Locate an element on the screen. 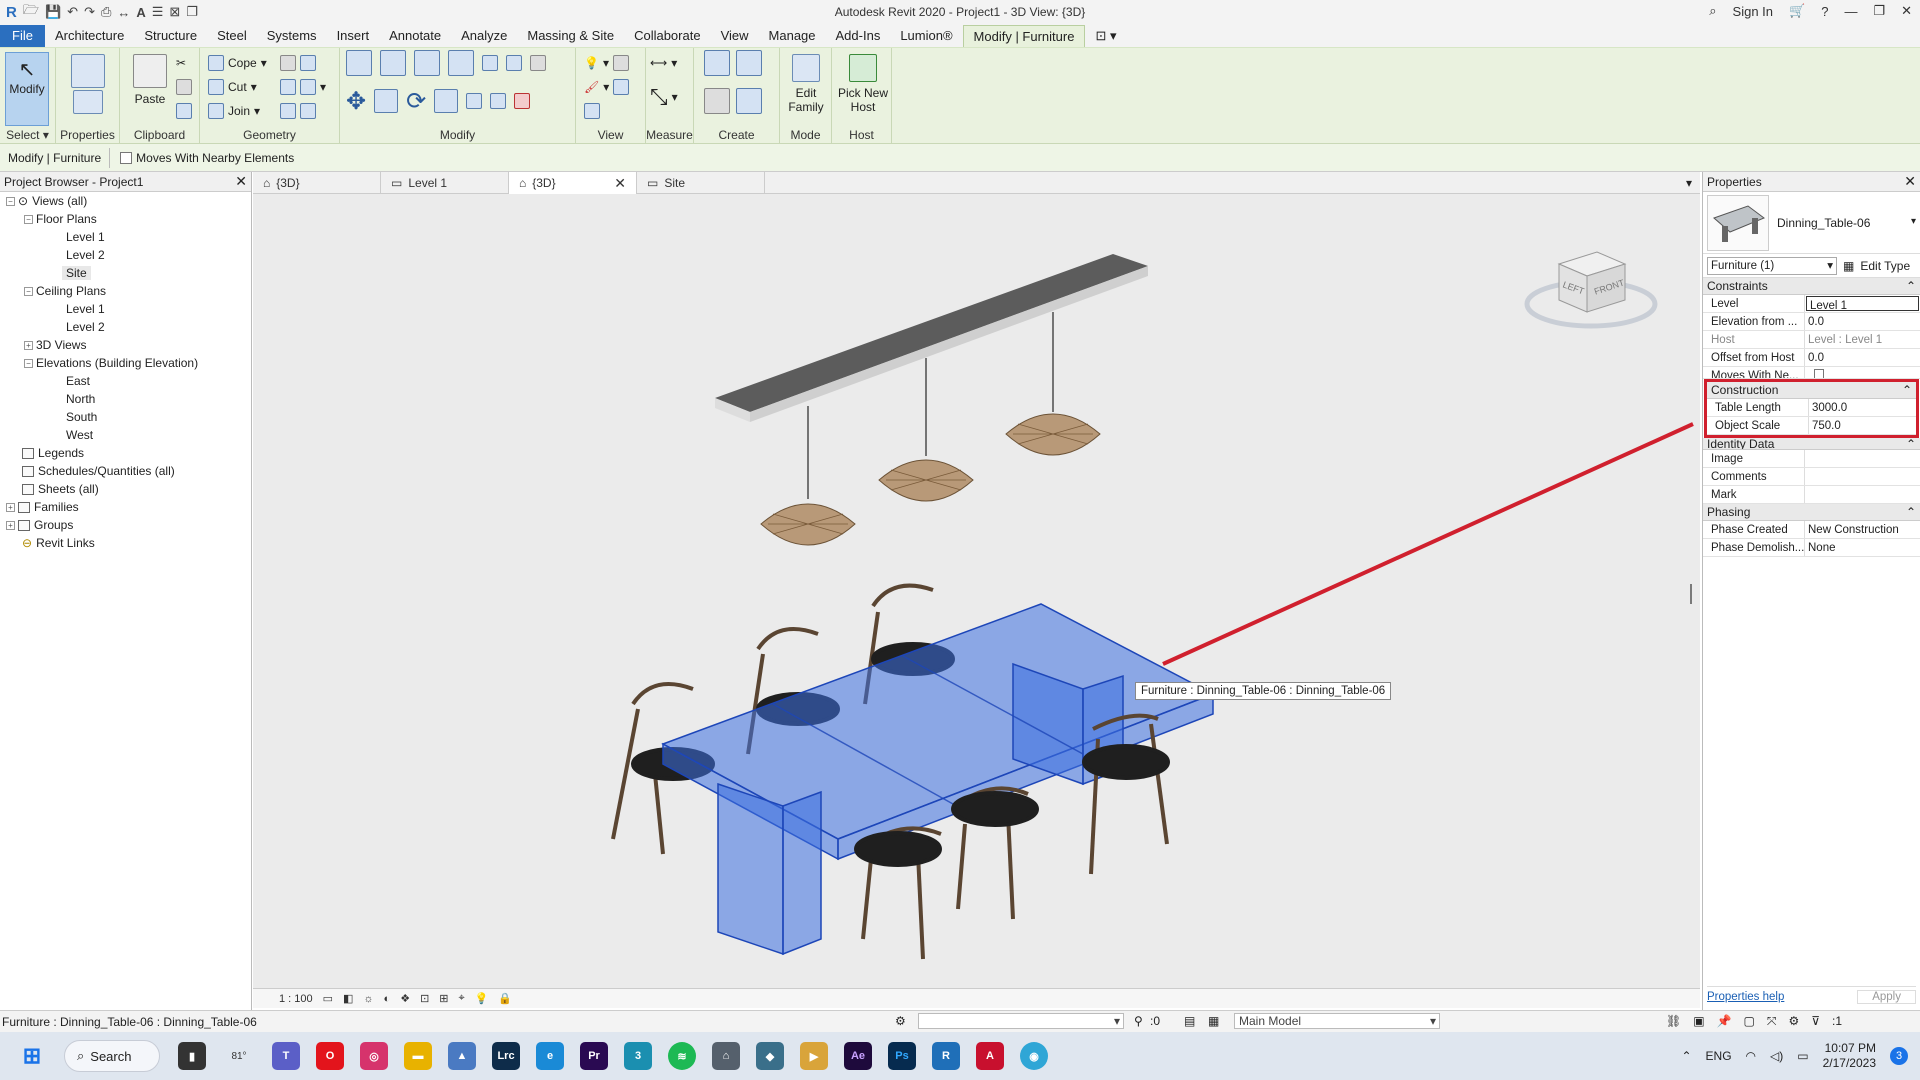 Image resolution: width=1920 pixels, height=1080 pixels. create-similar-icon is located at coordinates (749, 101).